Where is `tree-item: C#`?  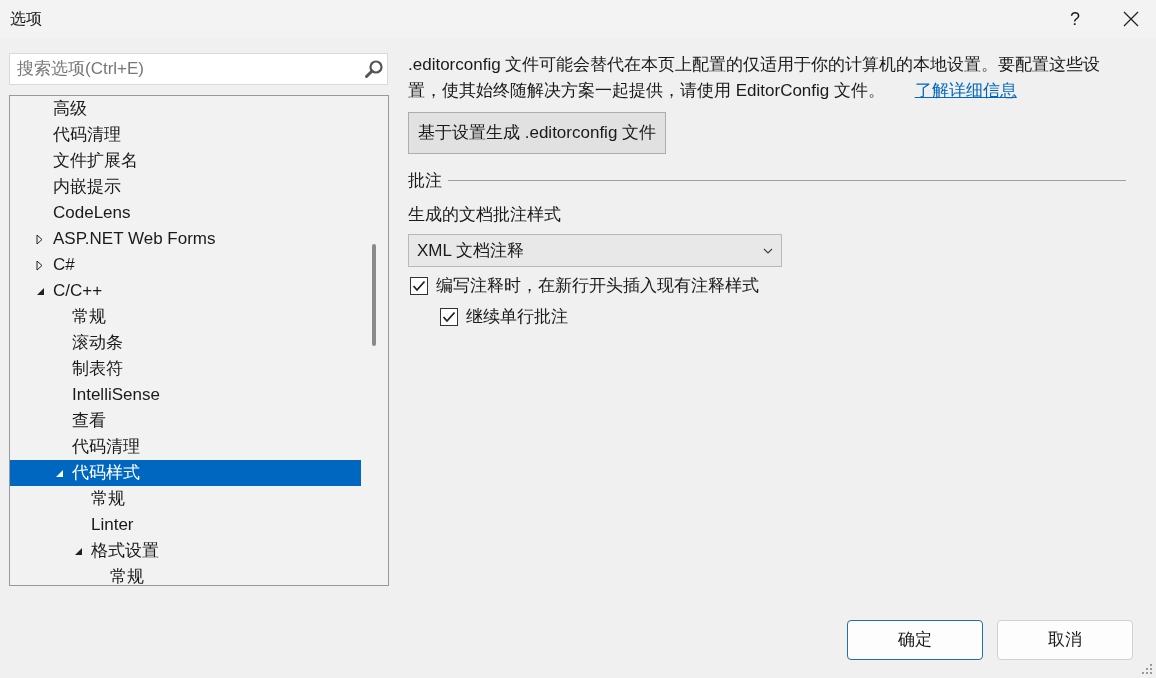
tree-item: C# is located at coordinates (185, 265).